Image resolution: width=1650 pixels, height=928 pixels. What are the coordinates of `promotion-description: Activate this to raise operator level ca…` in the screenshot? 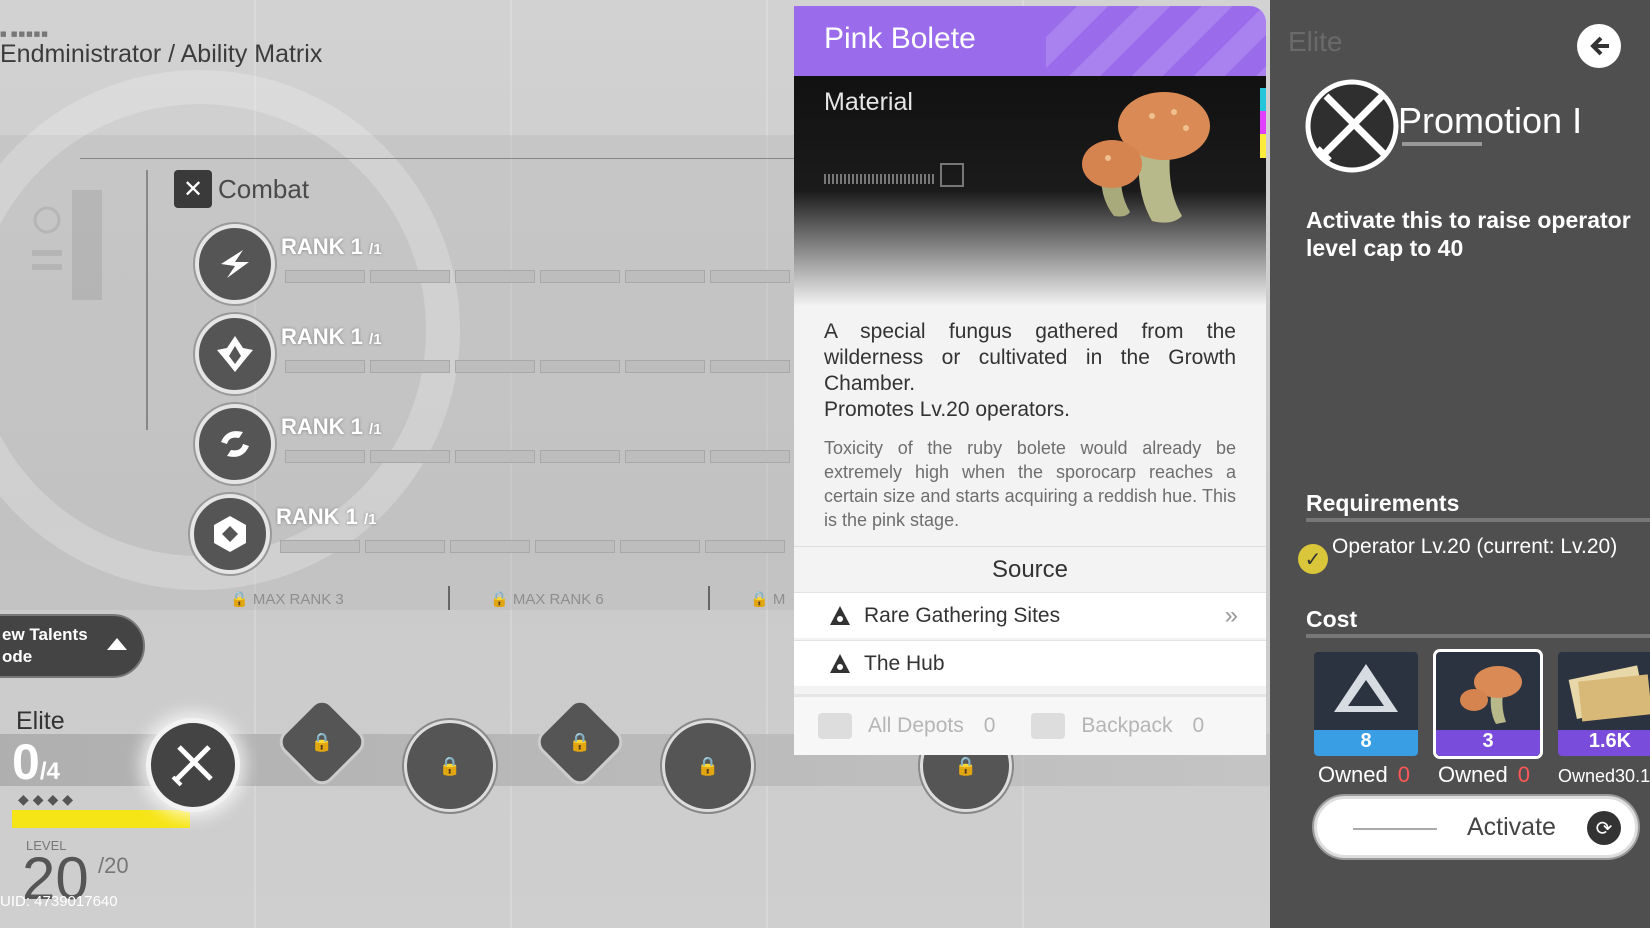 It's located at (1468, 234).